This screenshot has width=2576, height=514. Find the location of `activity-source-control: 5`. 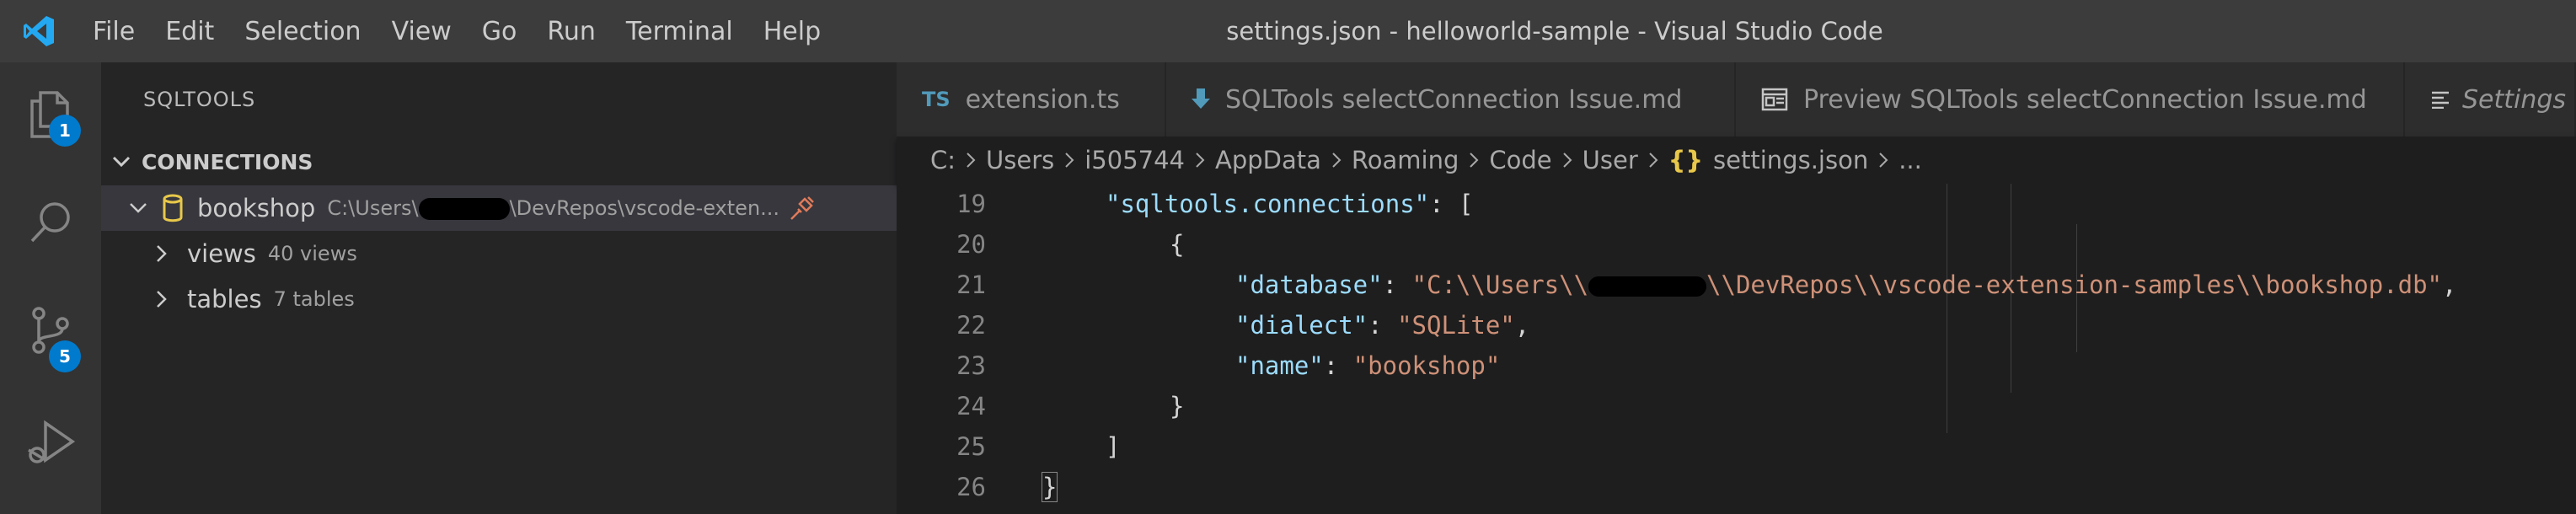

activity-source-control: 5 is located at coordinates (51, 332).